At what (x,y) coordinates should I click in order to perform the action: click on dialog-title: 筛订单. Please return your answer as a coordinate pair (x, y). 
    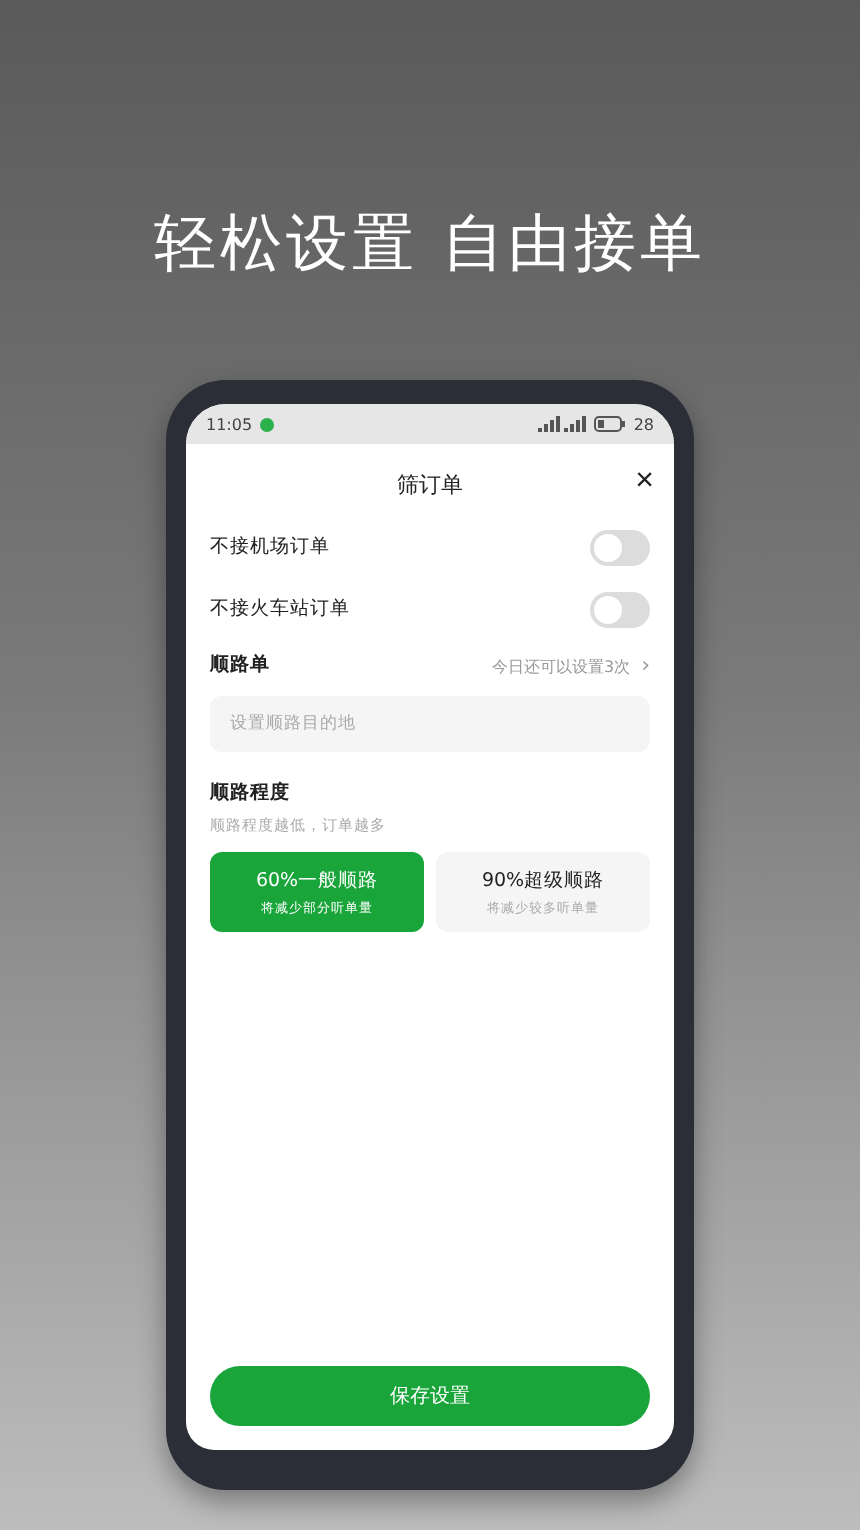
    Looking at the image, I should click on (430, 484).